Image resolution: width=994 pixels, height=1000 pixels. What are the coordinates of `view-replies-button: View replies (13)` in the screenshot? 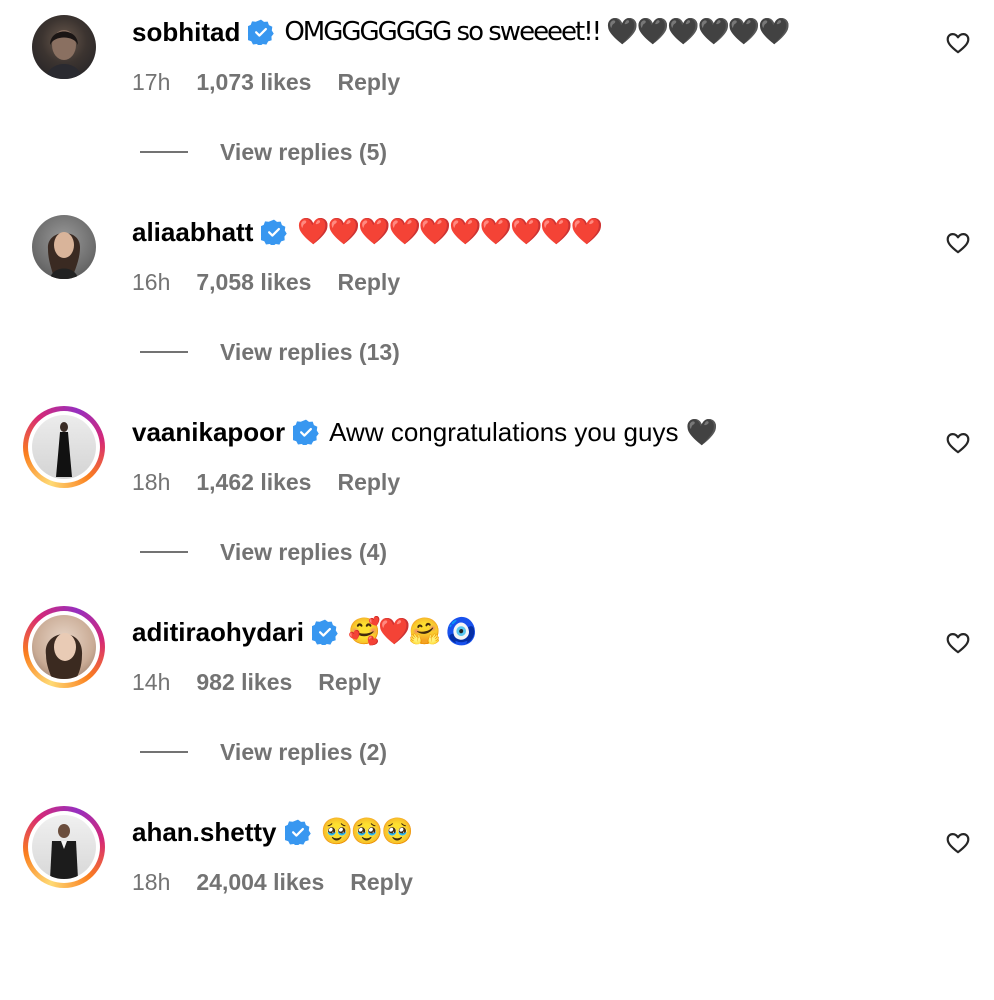 It's located at (270, 352).